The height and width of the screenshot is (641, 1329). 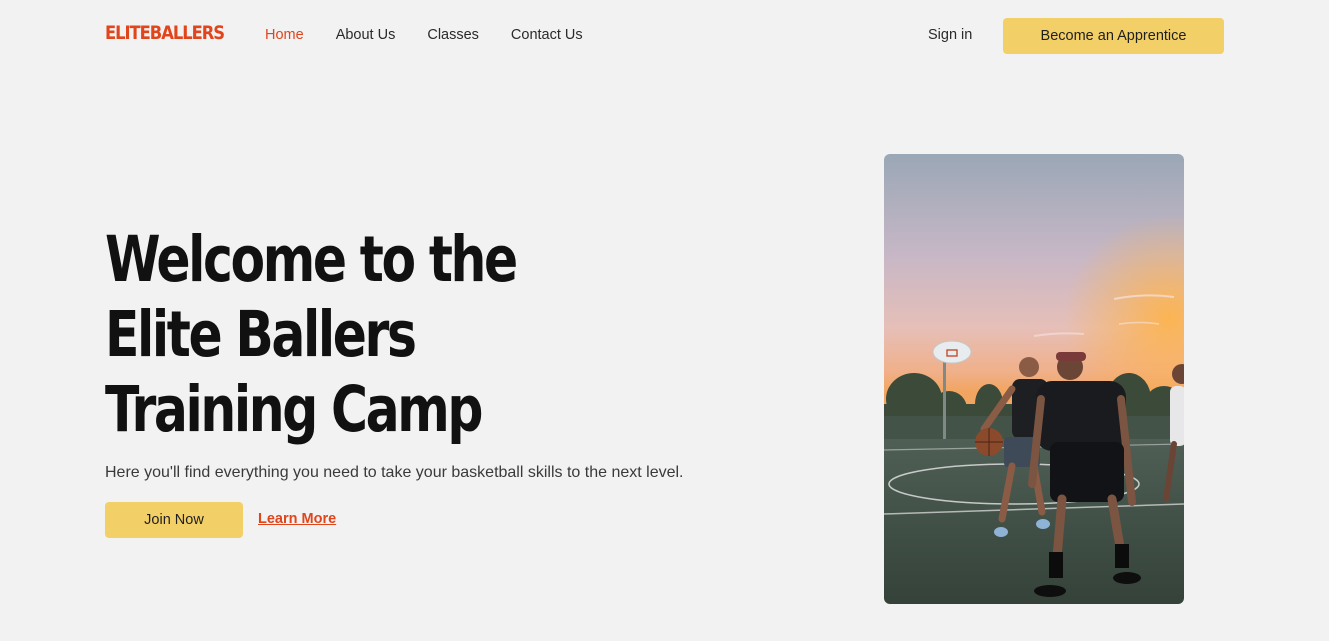 What do you see at coordinates (547, 35) in the screenshot?
I see `nav-contact-us: Contact Us` at bounding box center [547, 35].